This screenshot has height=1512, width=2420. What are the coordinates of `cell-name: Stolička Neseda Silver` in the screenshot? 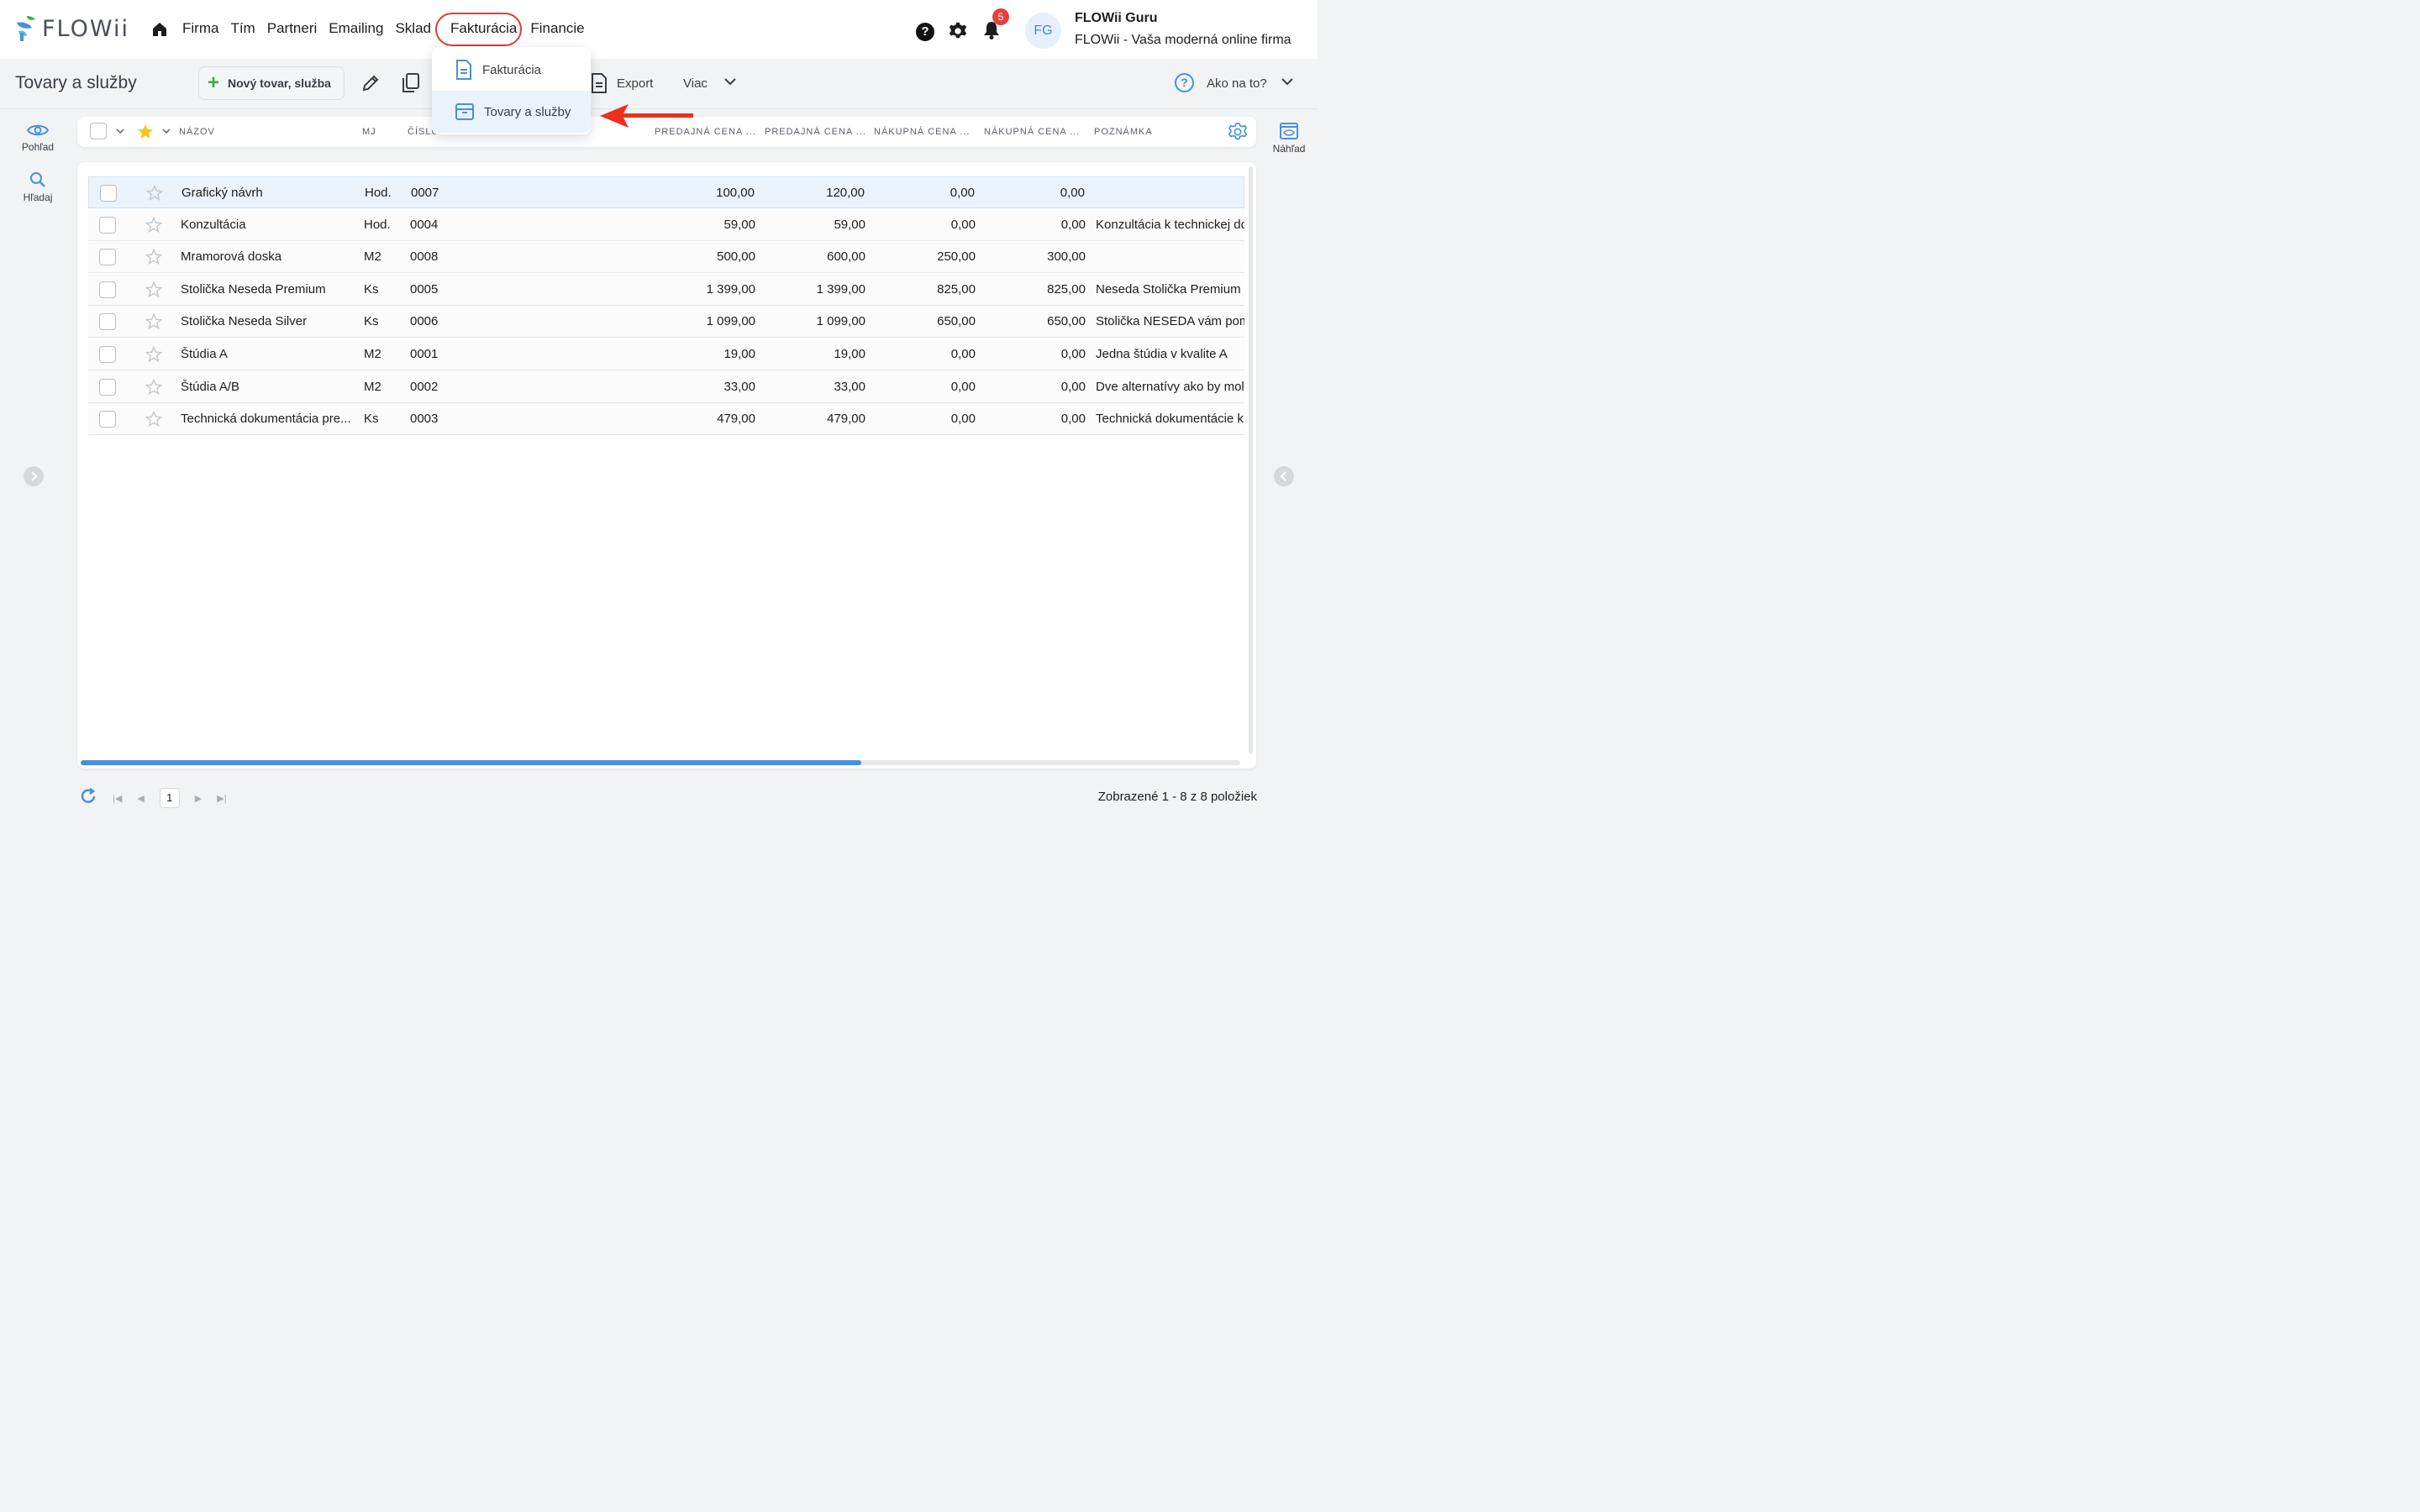 It's located at (244, 321).